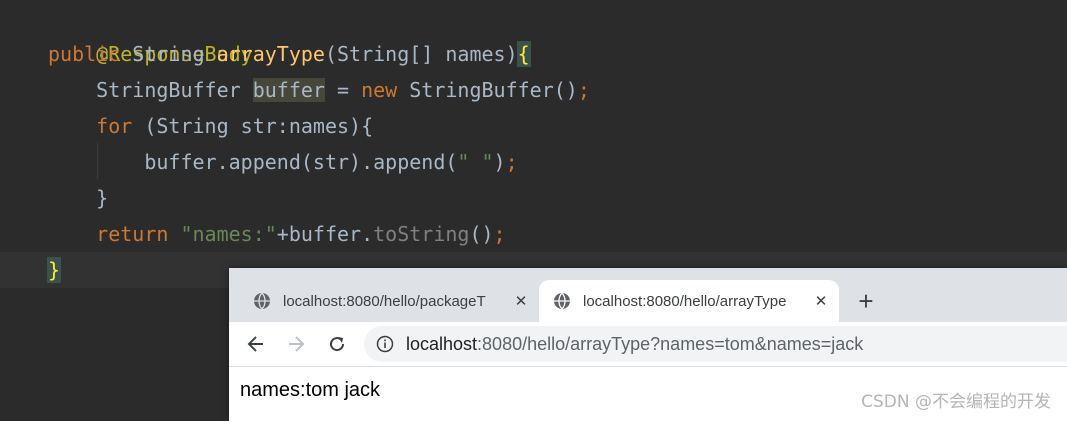 Image resolution: width=1067 pixels, height=421 pixels. What do you see at coordinates (253, 126) in the screenshot?
I see `for-header: (String str:names){` at bounding box center [253, 126].